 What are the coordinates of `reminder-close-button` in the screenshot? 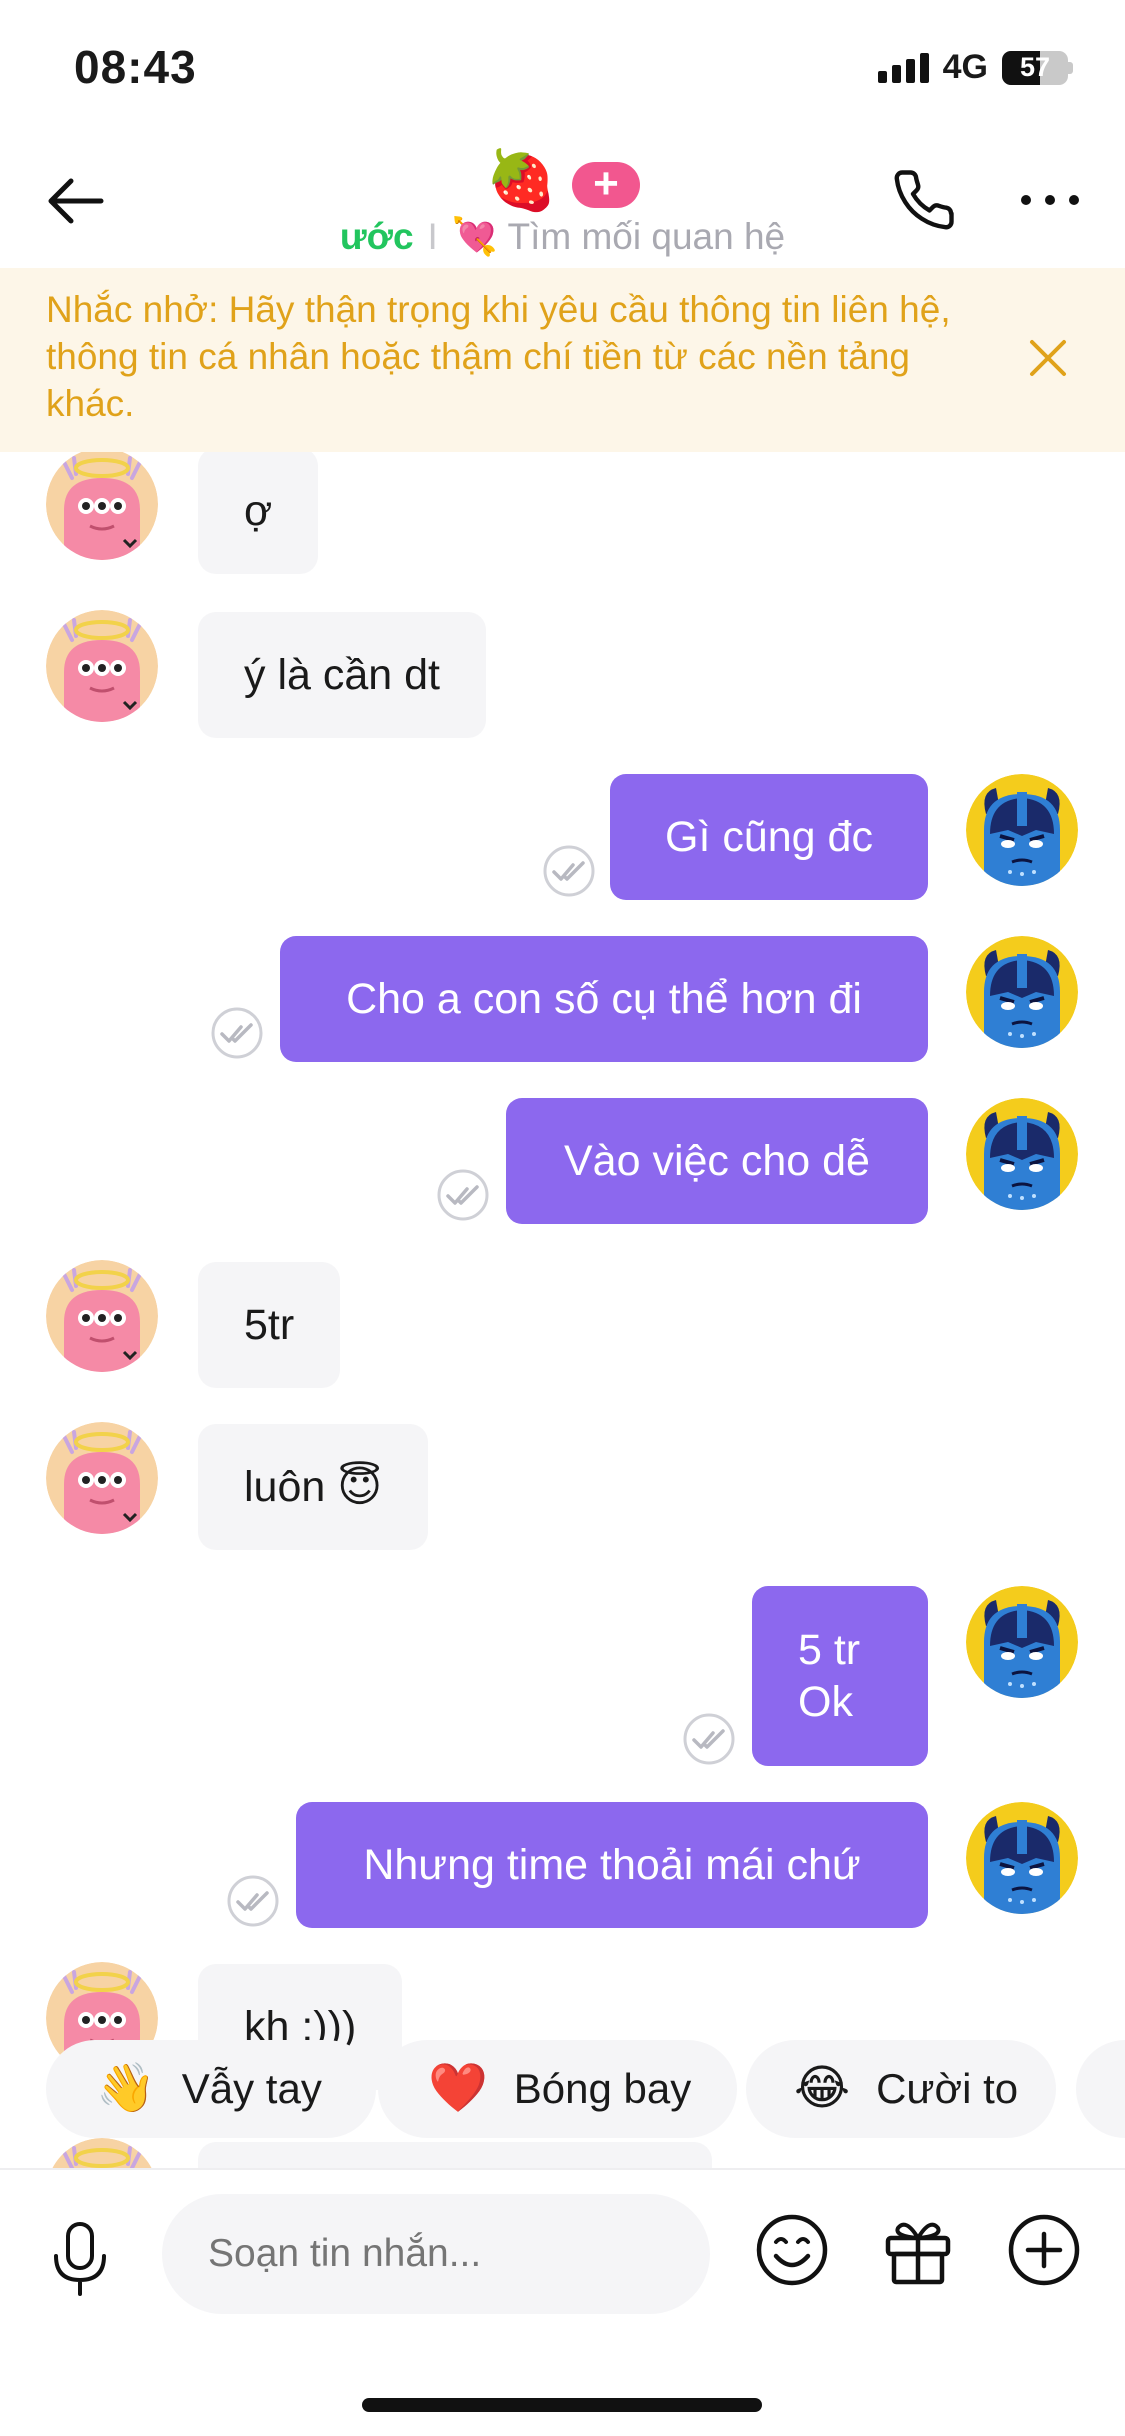 It's located at (1048, 358).